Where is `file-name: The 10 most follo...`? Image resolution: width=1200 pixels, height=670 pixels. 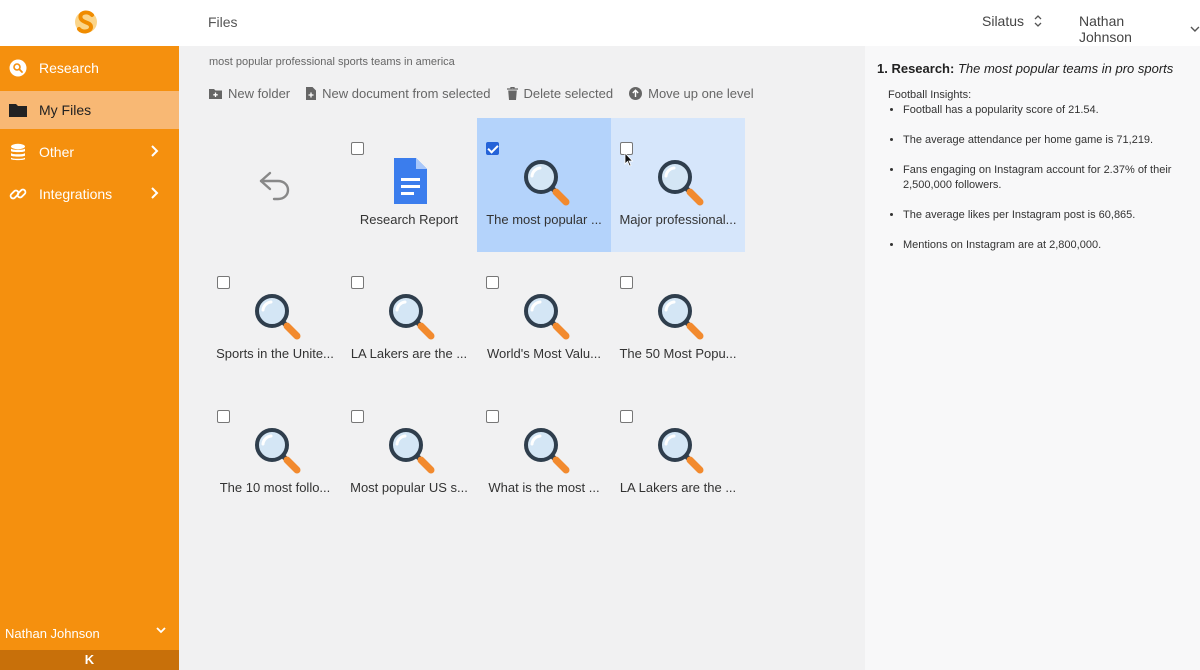 file-name: The 10 most follo... is located at coordinates (275, 487).